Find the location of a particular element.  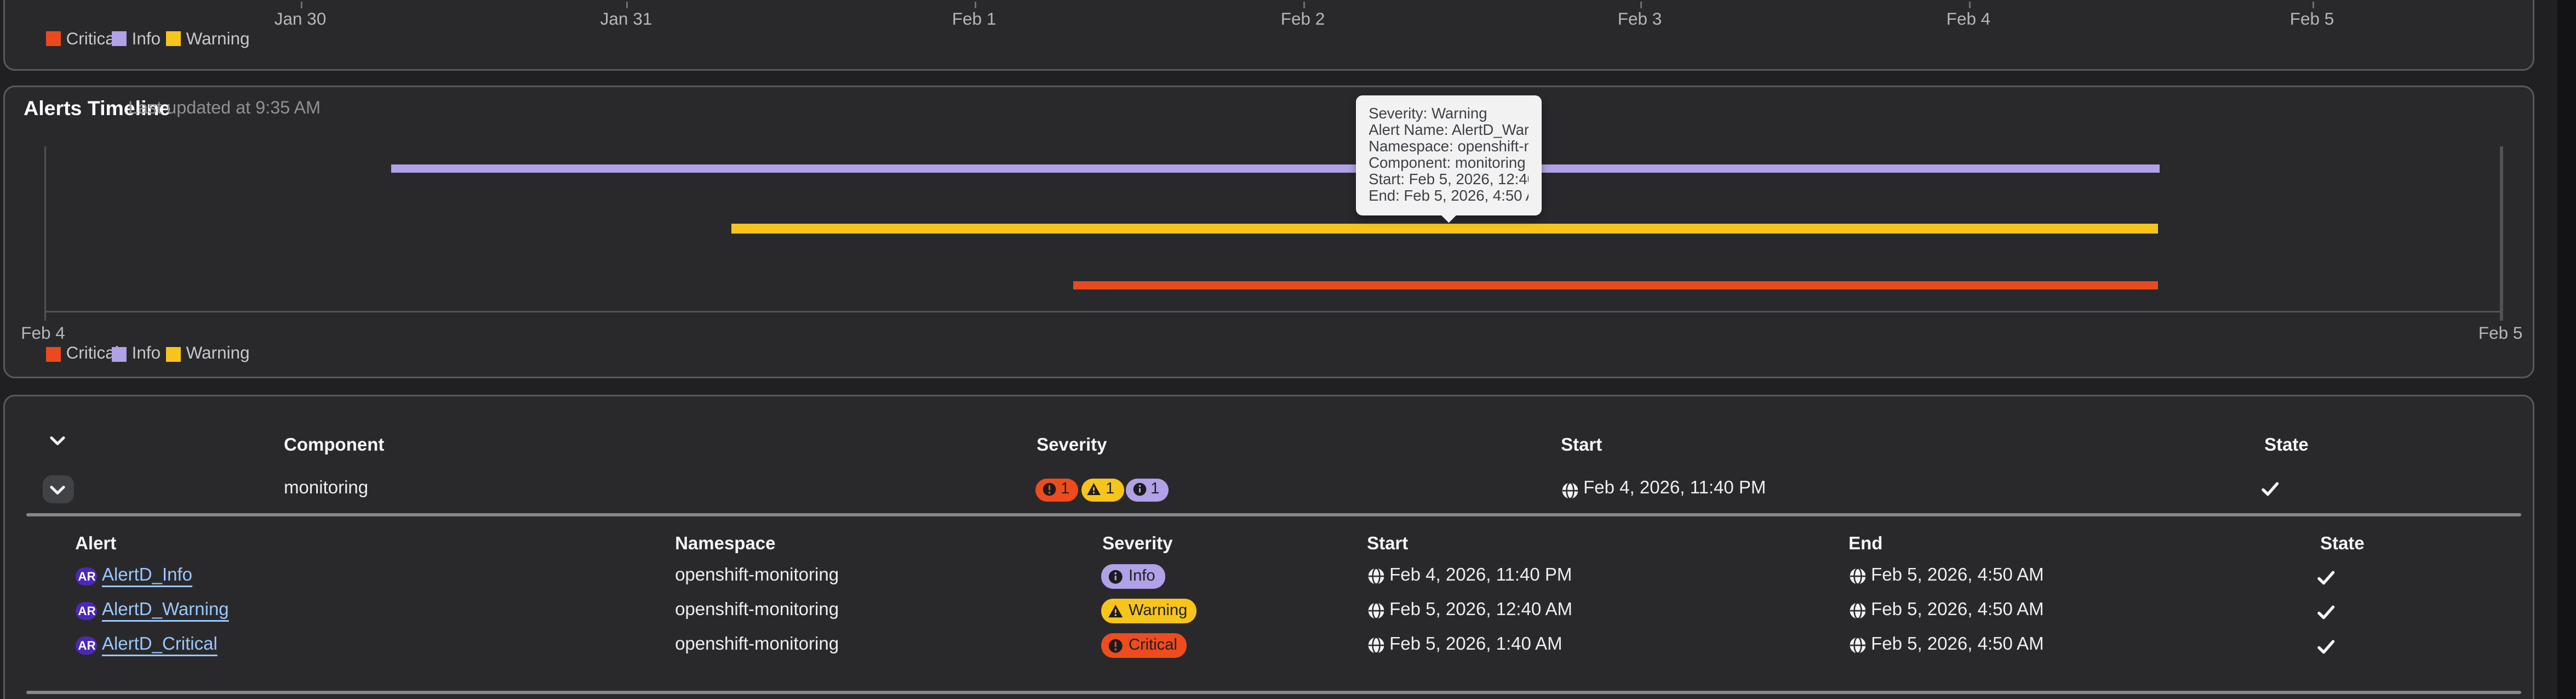

alert-start-cell: Feb 4, 2026, 11:40 PM is located at coordinates (1480, 576).